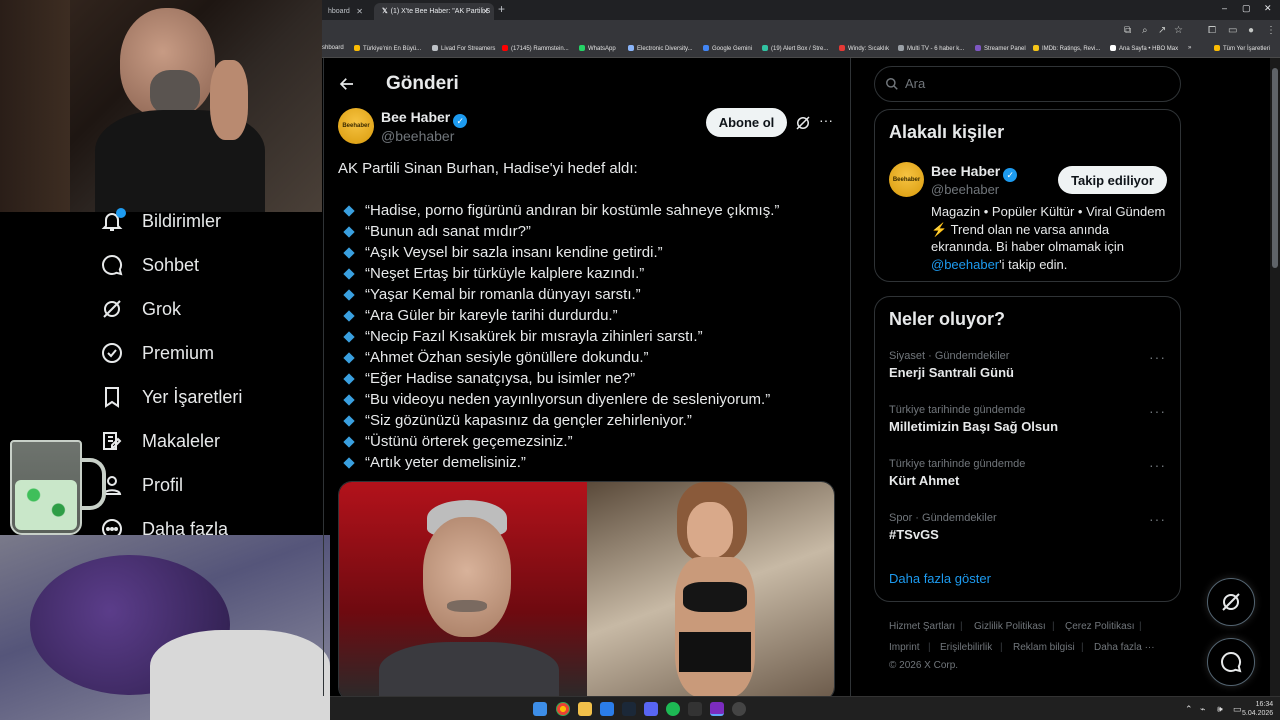  What do you see at coordinates (1029, 527) in the screenshot?
I see `trend-item: Spor · Gündemdekiler #TSvGS` at bounding box center [1029, 527].